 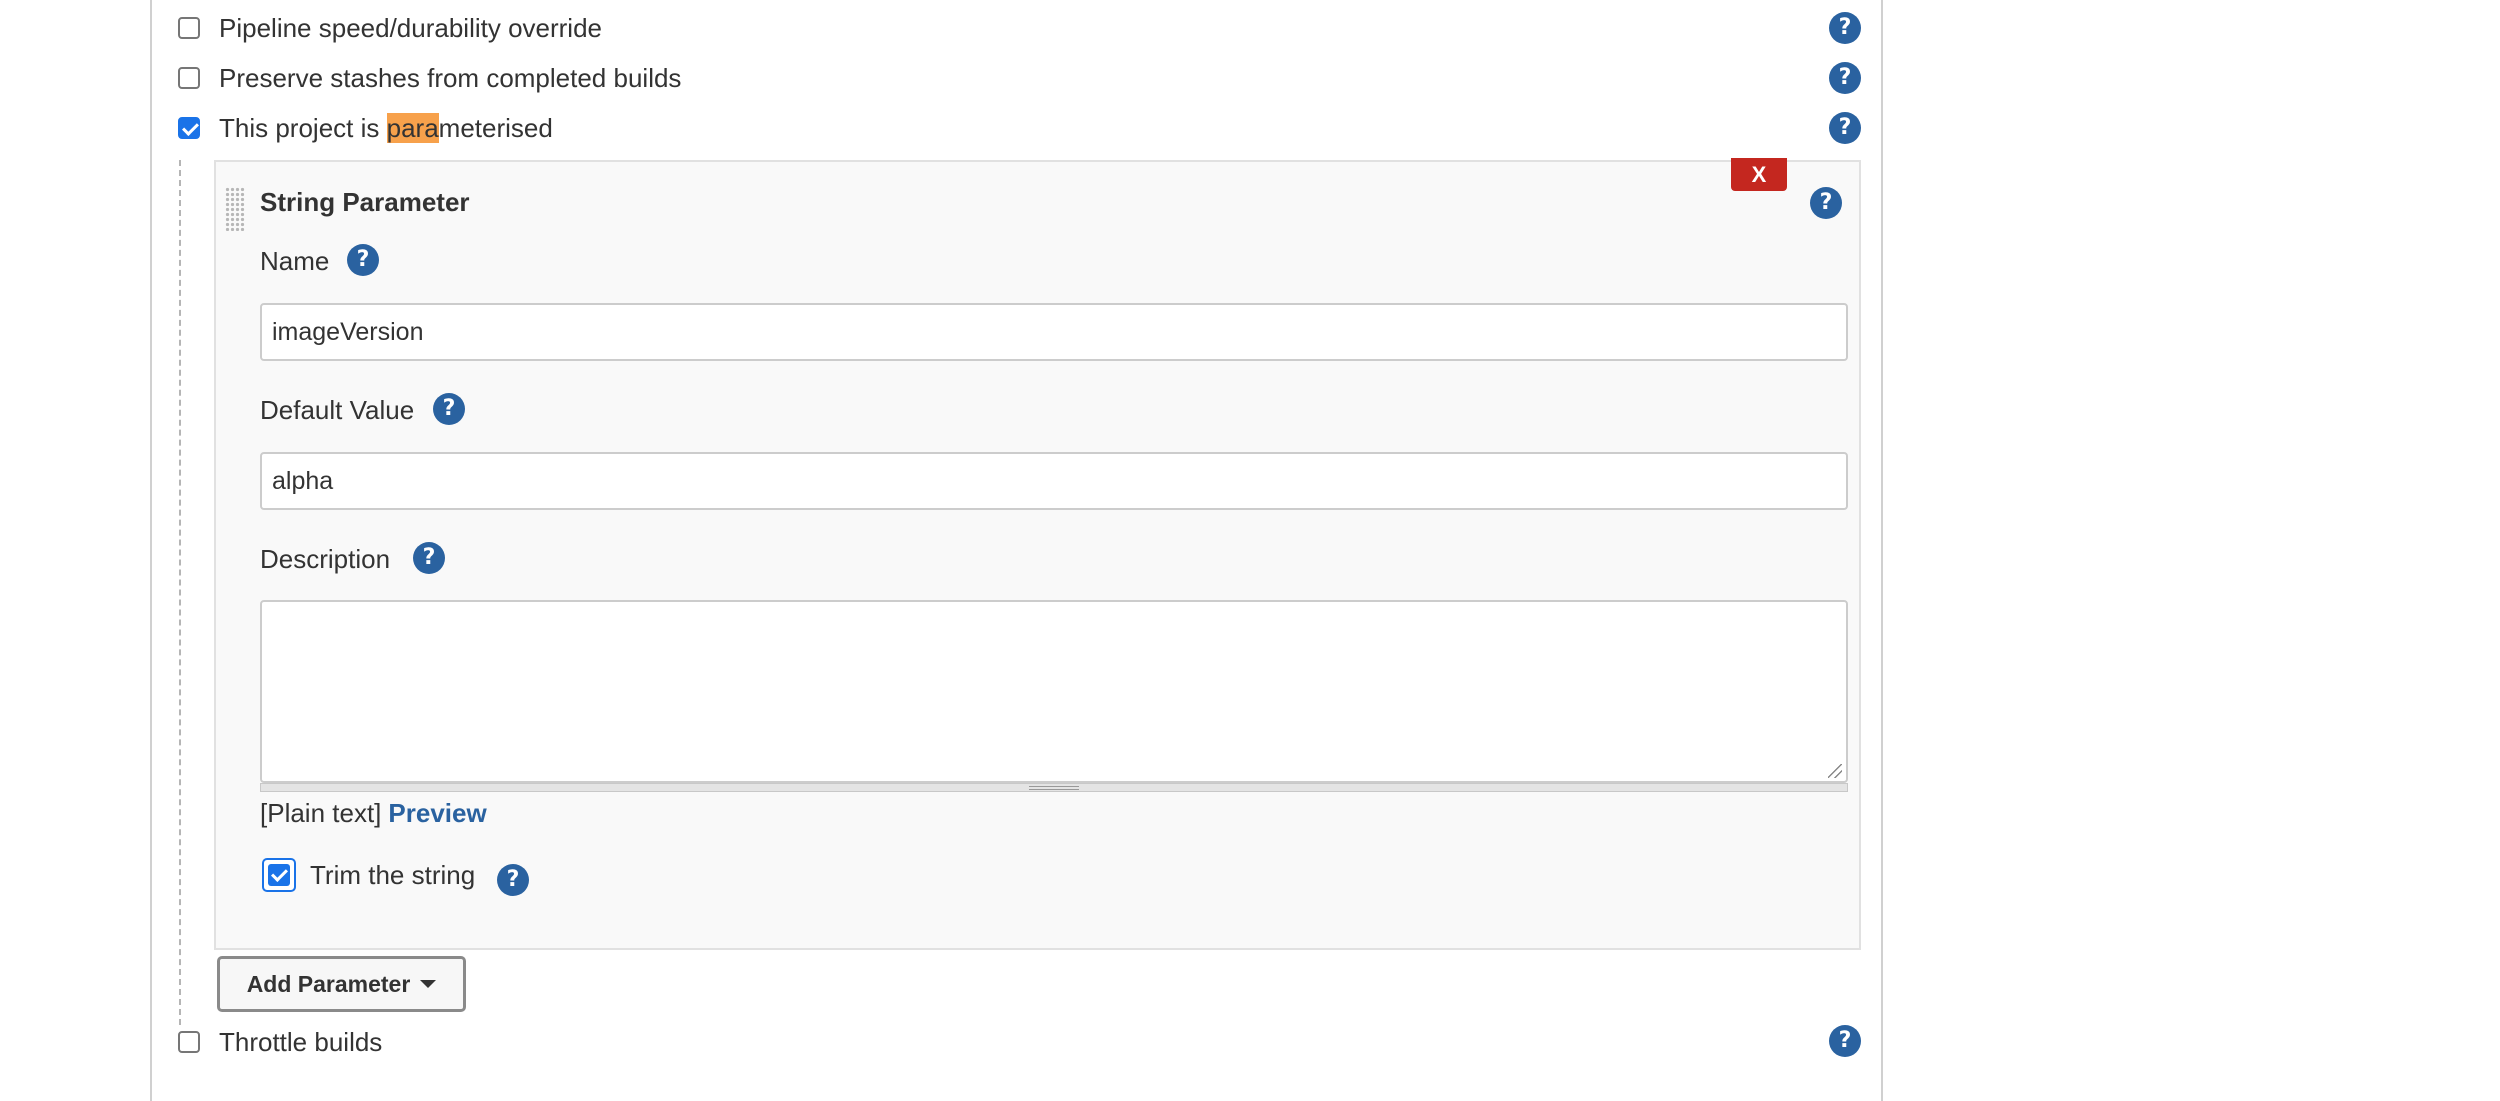 I want to click on option-parameterised: This project is parameterised, so click(x=365, y=128).